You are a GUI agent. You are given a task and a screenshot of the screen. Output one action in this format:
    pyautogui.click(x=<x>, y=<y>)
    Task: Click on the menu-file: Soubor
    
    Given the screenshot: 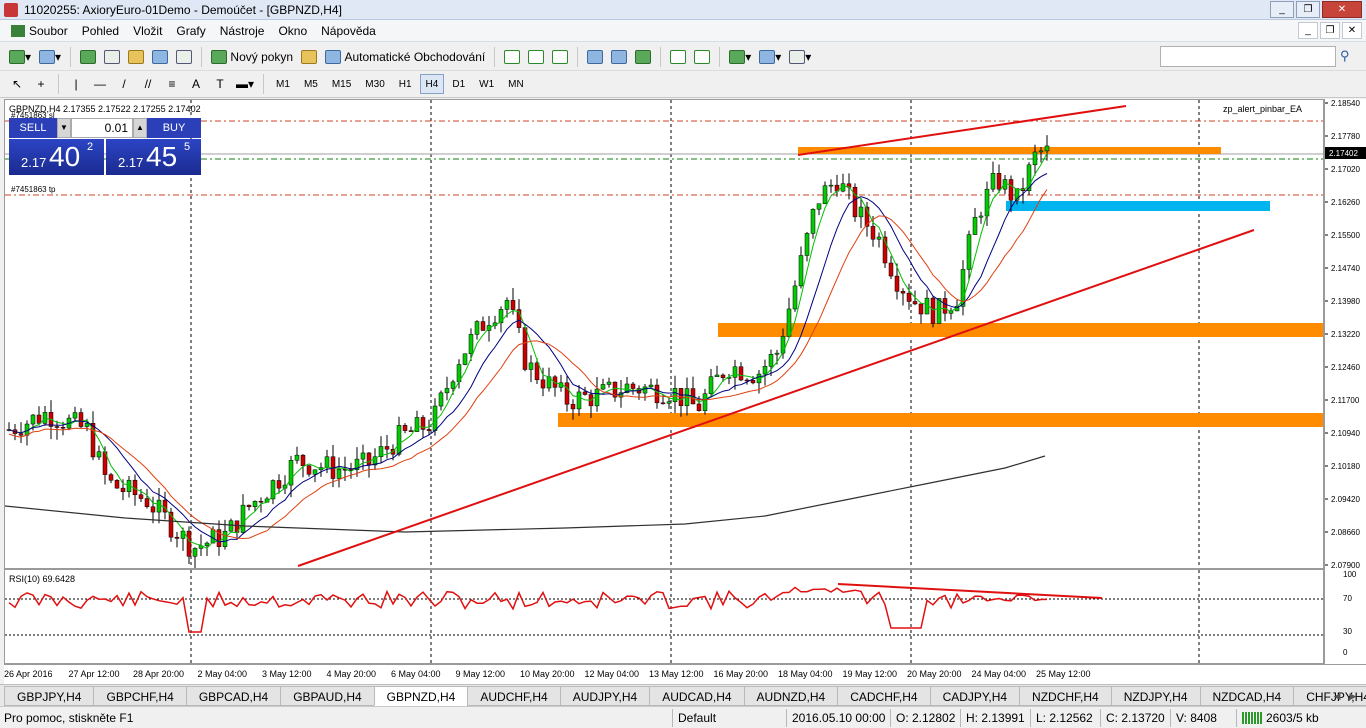 What is the action you would take?
    pyautogui.click(x=39, y=31)
    